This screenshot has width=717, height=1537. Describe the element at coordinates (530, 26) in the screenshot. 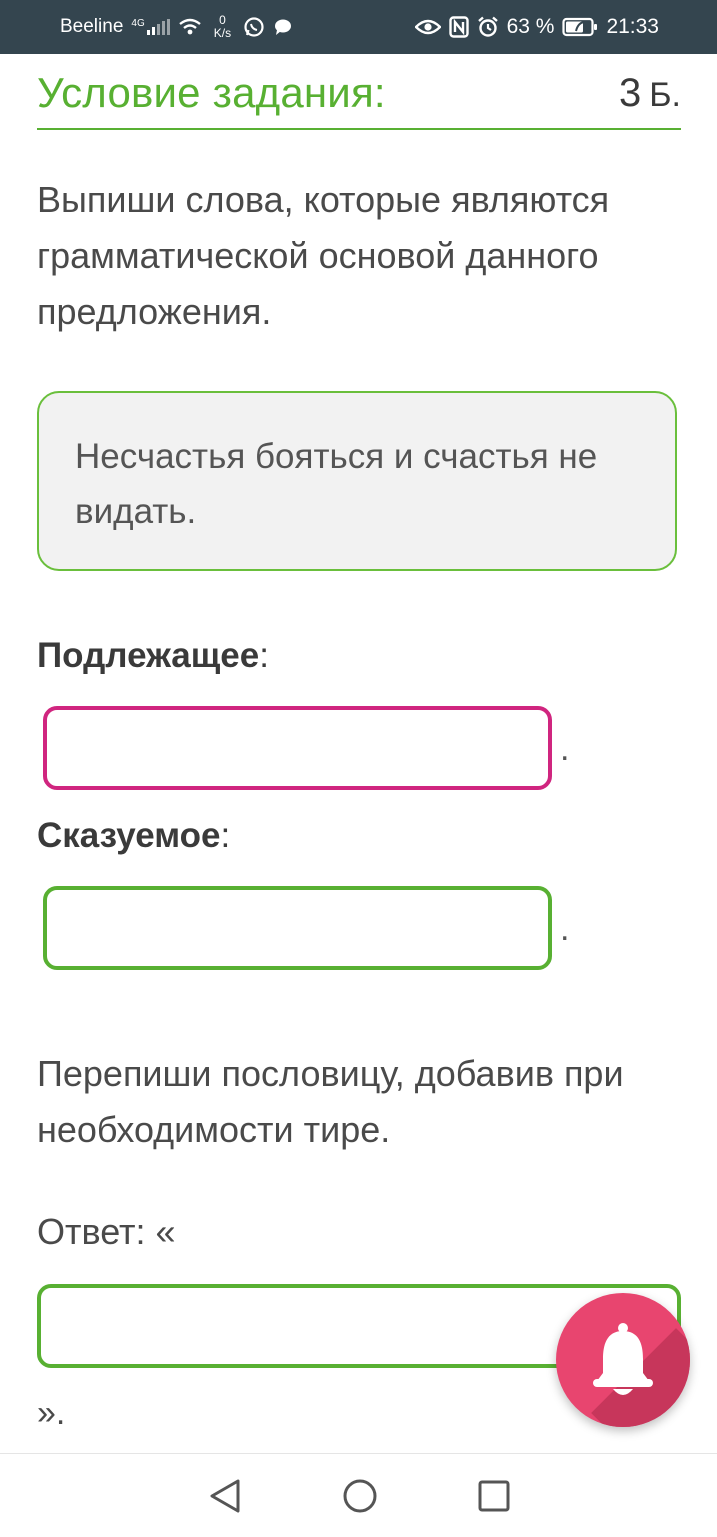

I see `battery-percent: 63 %` at that location.